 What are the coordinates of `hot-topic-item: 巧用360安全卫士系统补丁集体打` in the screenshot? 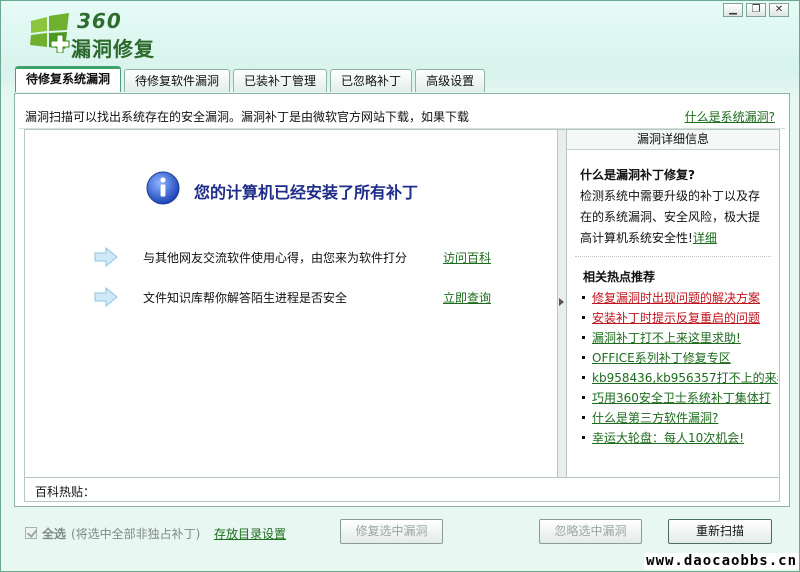 It's located at (680, 398).